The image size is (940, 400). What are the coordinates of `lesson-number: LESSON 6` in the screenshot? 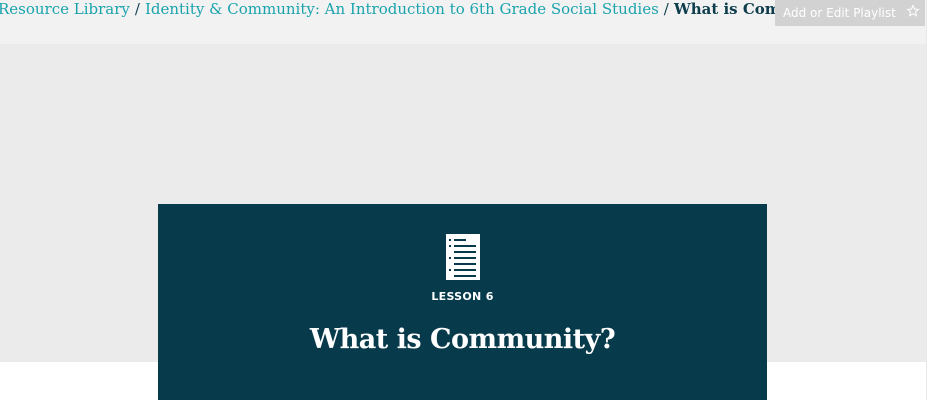 It's located at (462, 296).